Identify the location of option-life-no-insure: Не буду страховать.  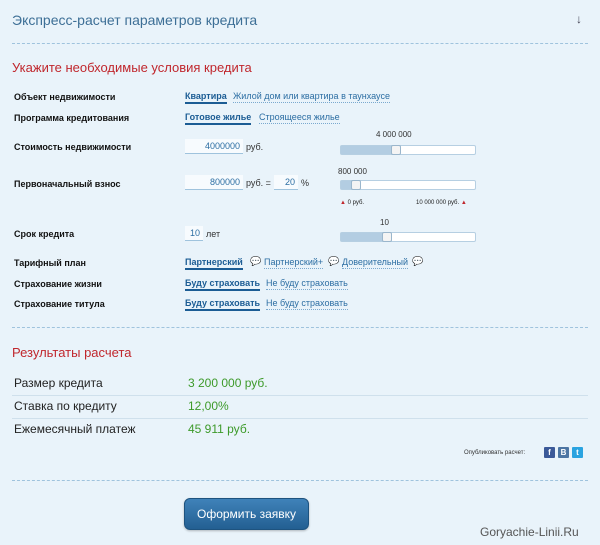
(307, 284).